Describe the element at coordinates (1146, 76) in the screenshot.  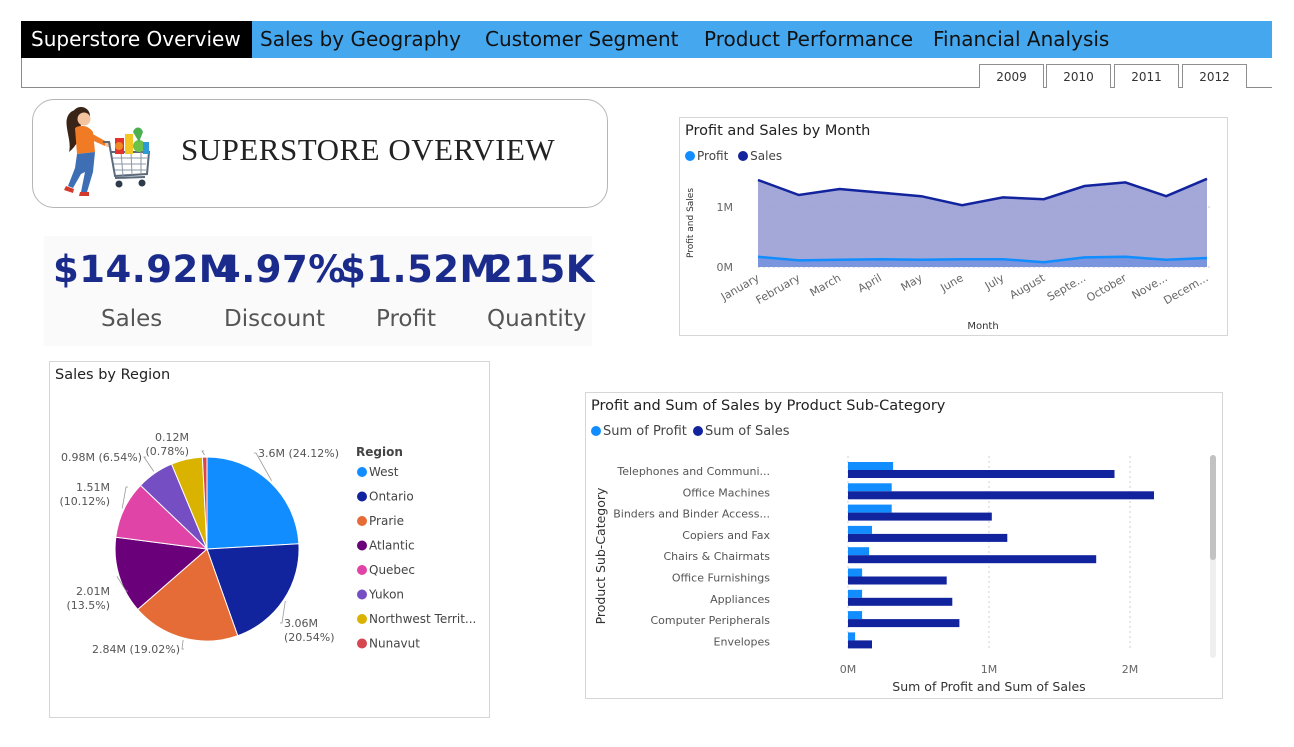
I see `year-button-2011: 2011` at that location.